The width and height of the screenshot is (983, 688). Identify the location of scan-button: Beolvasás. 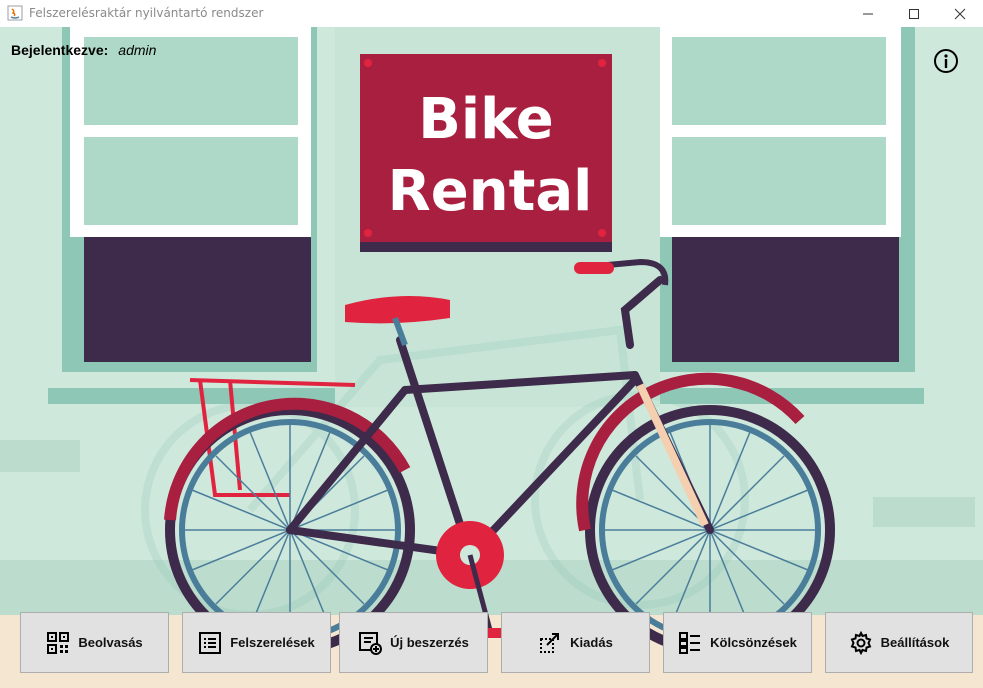
(94, 642).